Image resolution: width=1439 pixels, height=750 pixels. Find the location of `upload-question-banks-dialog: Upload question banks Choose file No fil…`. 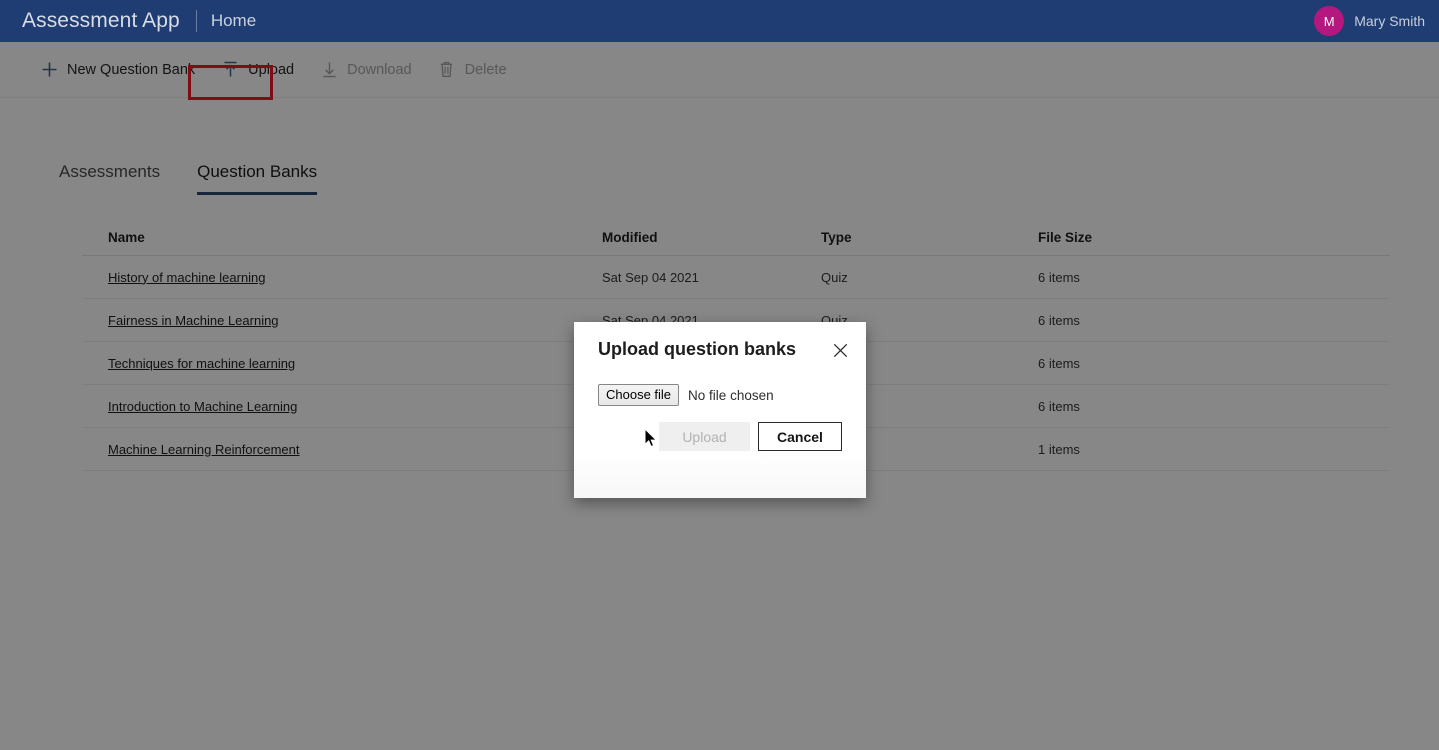

upload-question-banks-dialog: Upload question banks Choose file No fil… is located at coordinates (720, 410).